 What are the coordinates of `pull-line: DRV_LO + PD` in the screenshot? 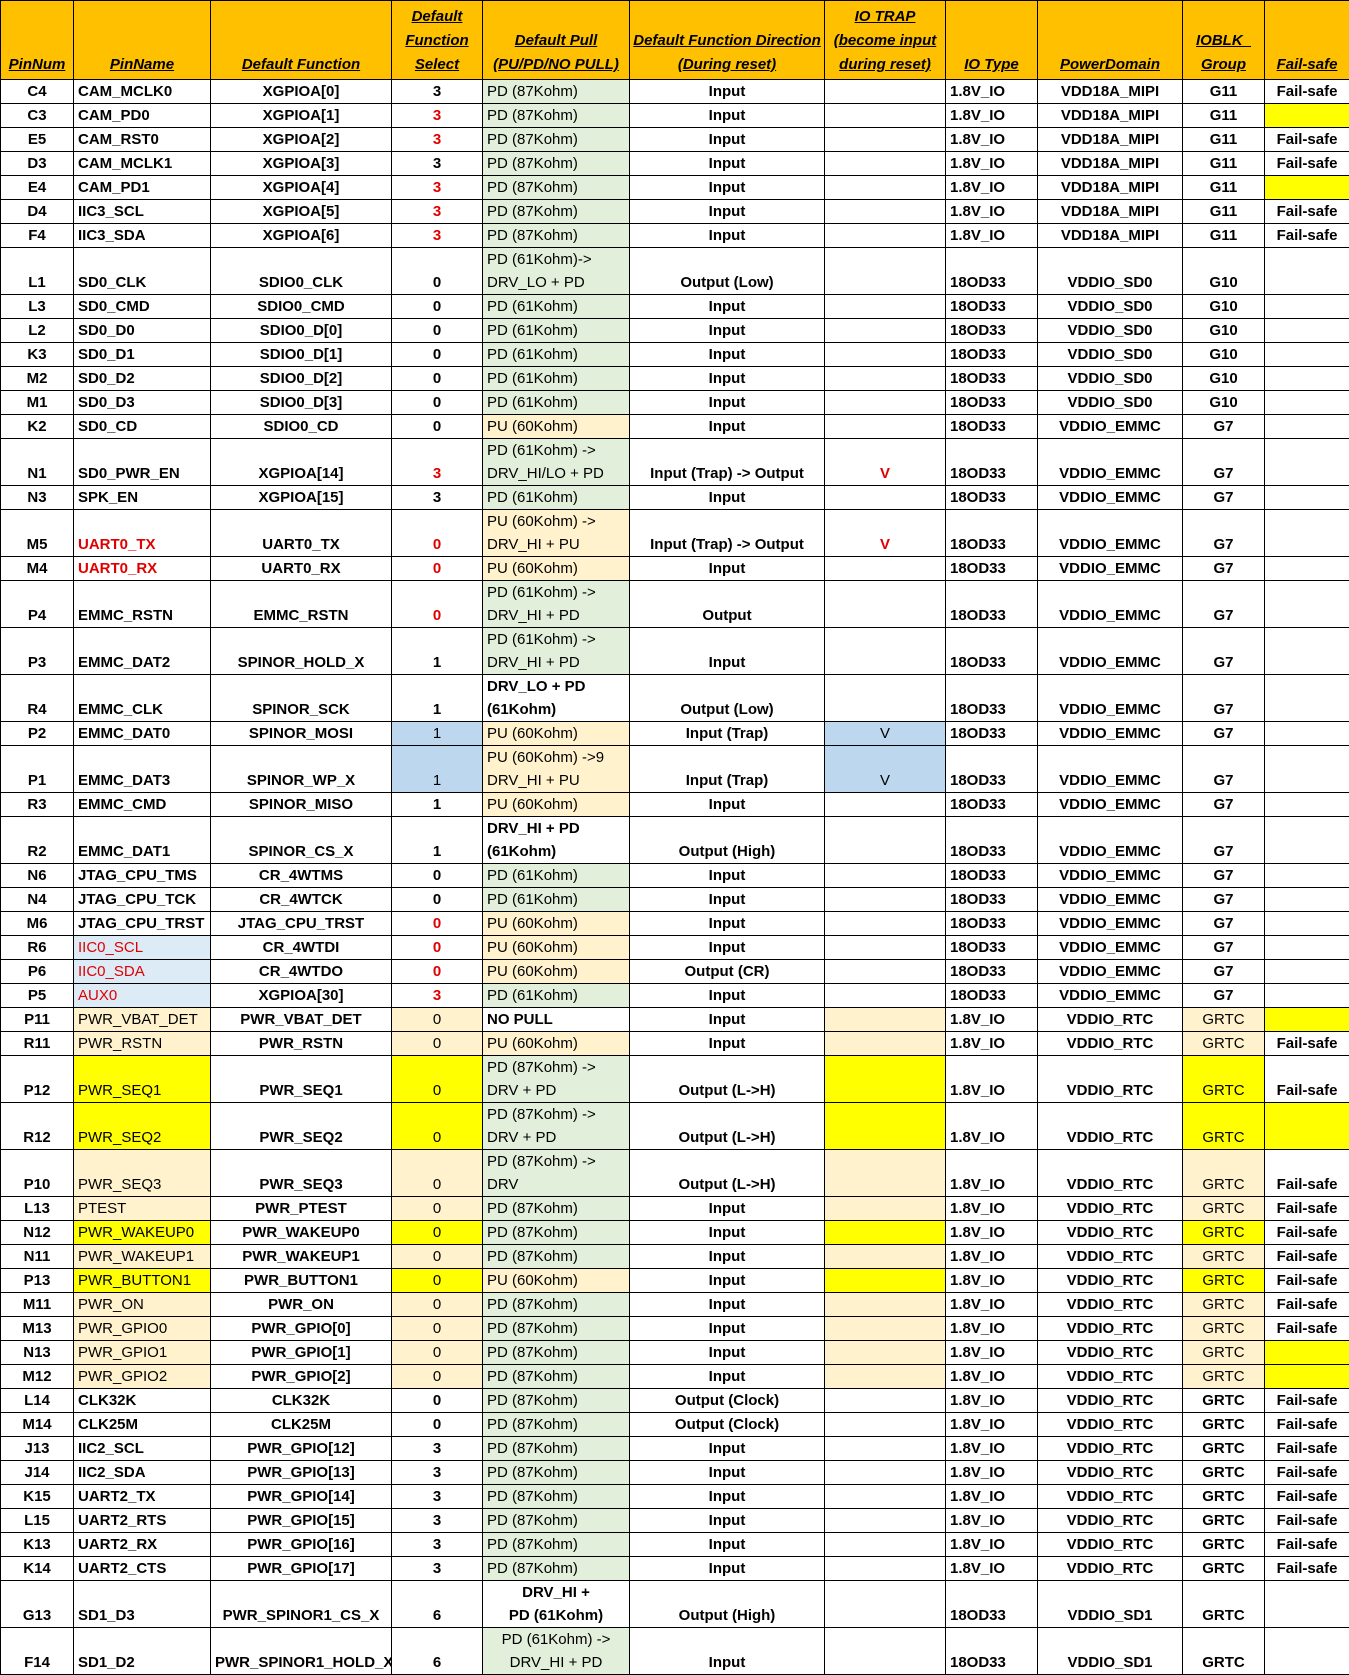 It's located at (556, 282).